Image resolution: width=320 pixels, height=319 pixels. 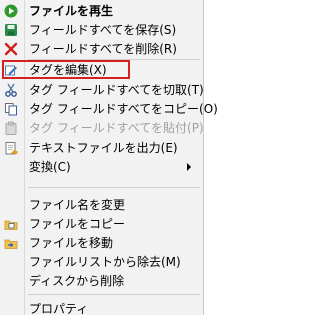 I want to click on save-icon, so click(x=11, y=30).